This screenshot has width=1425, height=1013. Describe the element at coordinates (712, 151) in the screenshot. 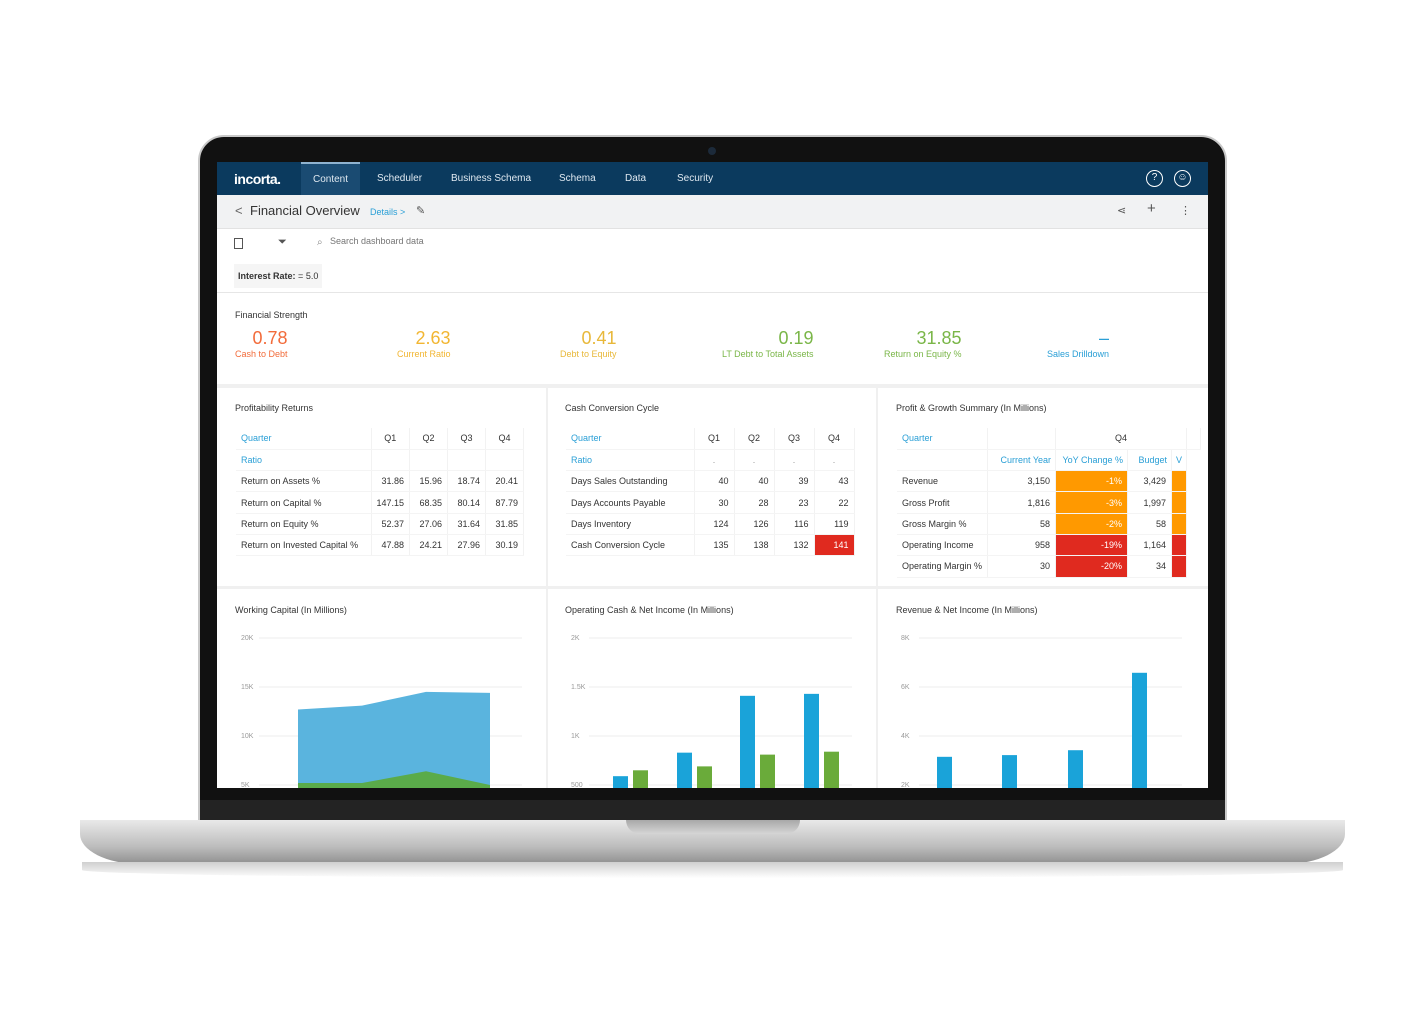

I see `webcam` at that location.